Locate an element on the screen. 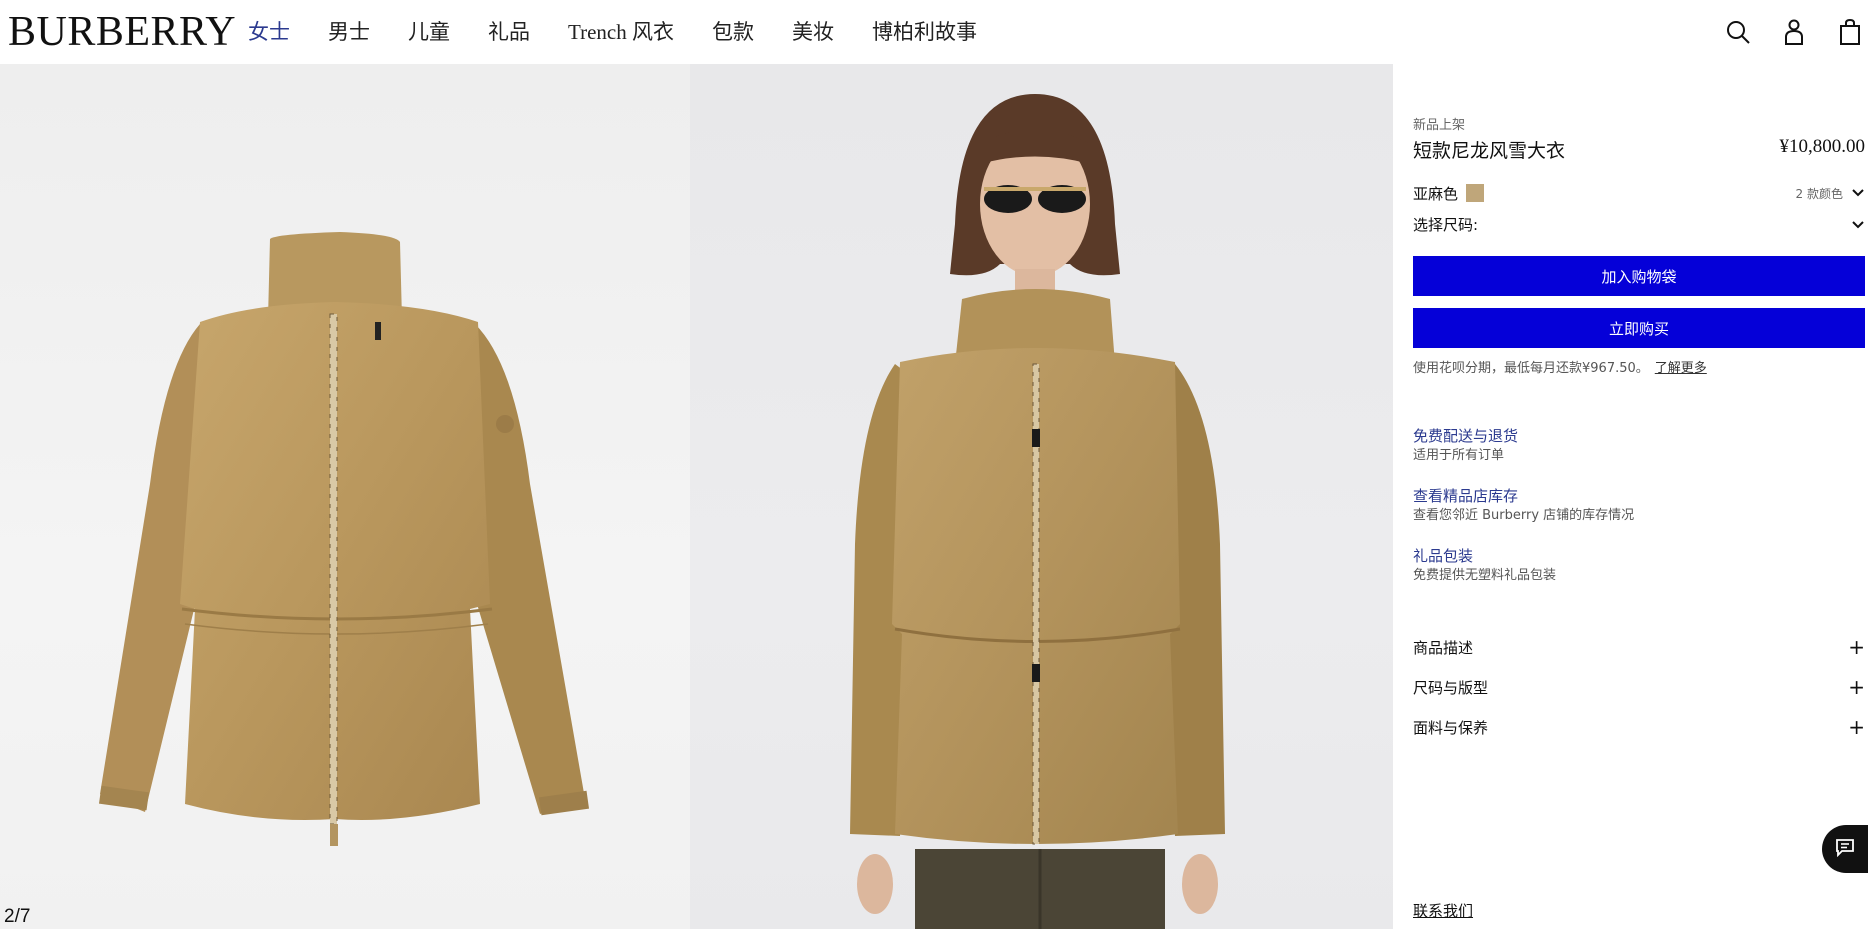  main-nav: 女士 男士 儿童 礼品 Trench 风衣 包款 美妆 博柏利故事 is located at coordinates (631, 32).